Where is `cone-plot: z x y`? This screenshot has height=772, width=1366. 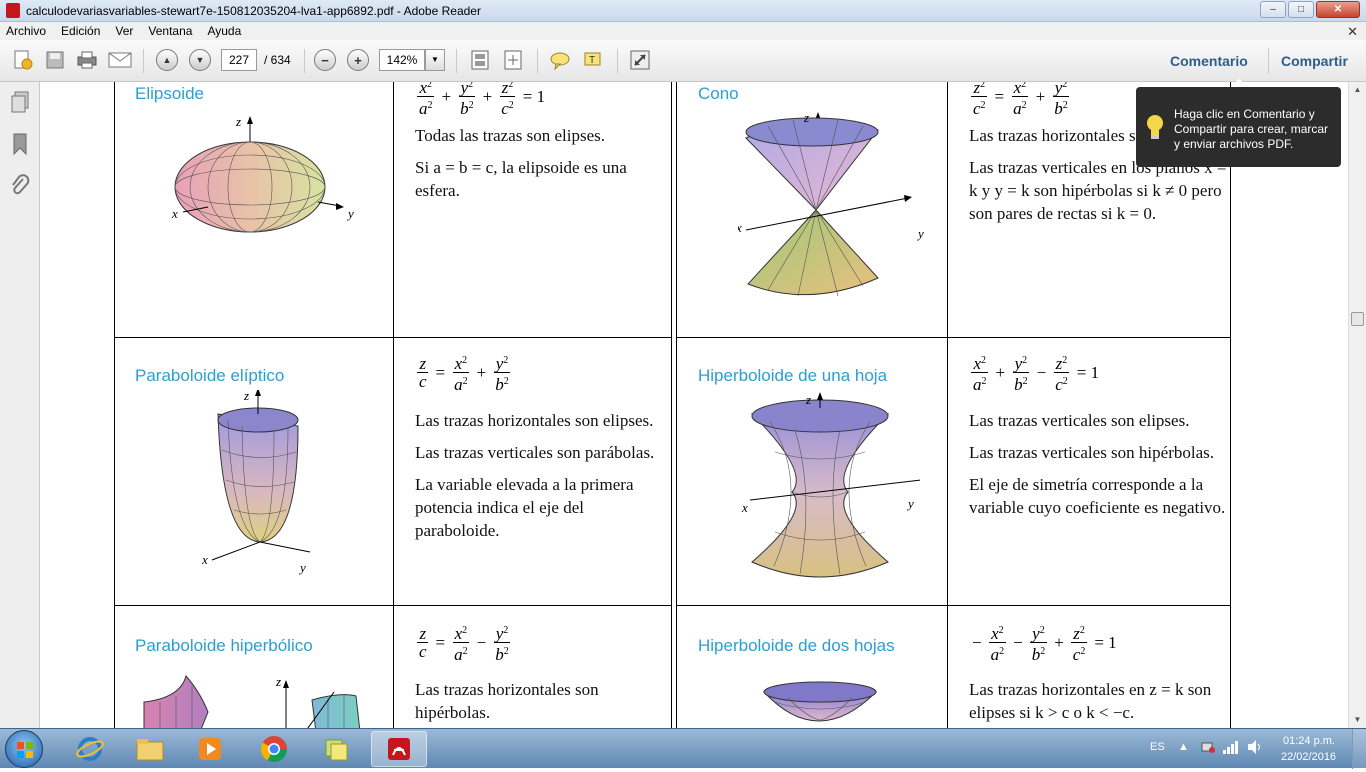
cone-plot: z x y is located at coordinates (831, 203).